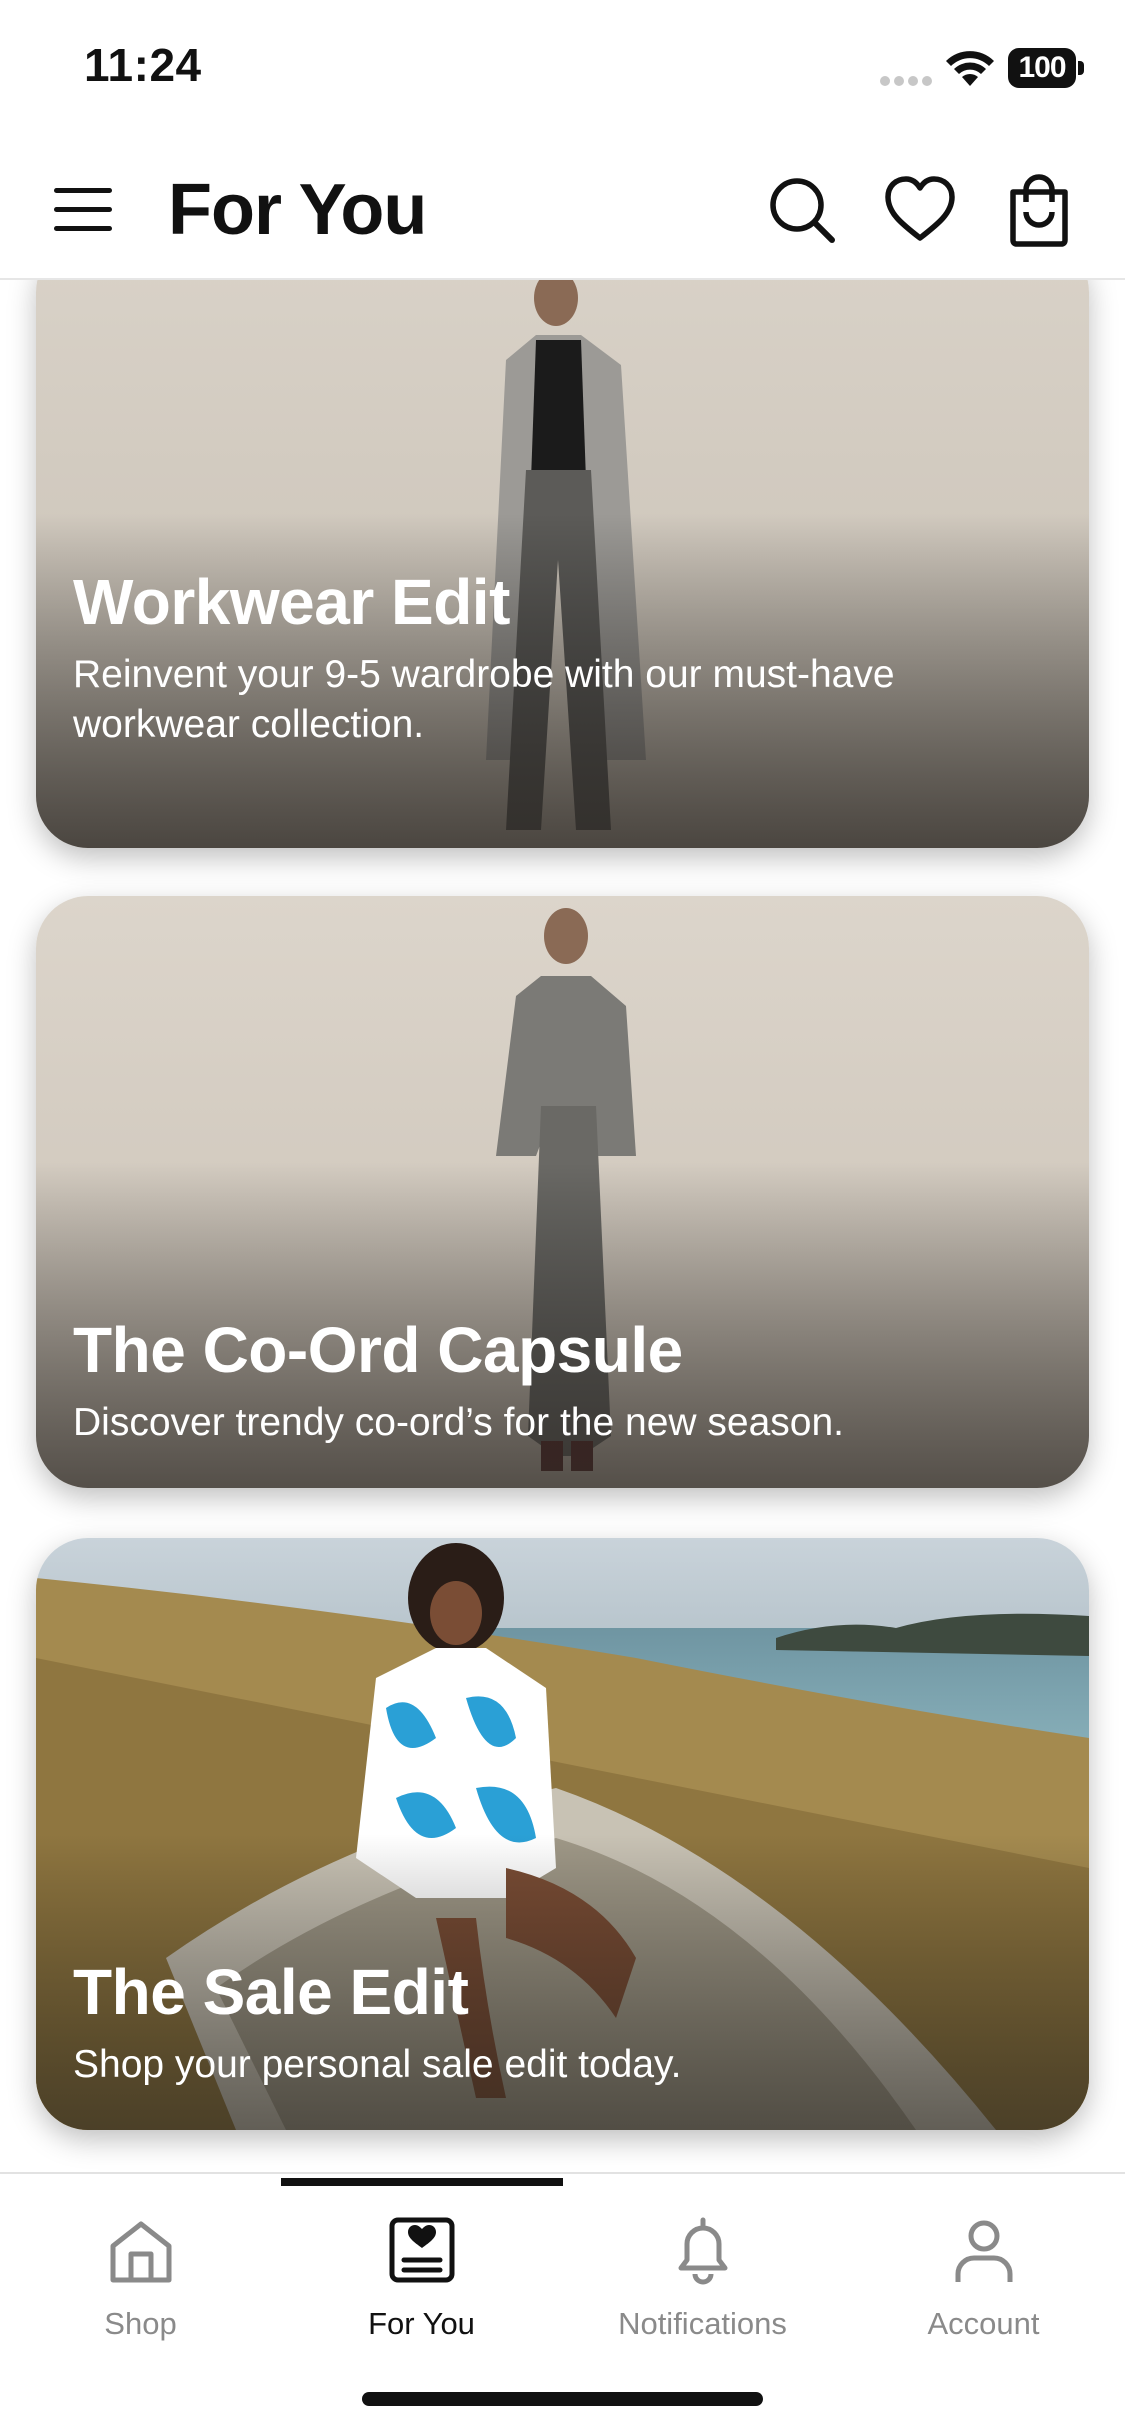  What do you see at coordinates (920, 210) in the screenshot?
I see `heart-icon` at bounding box center [920, 210].